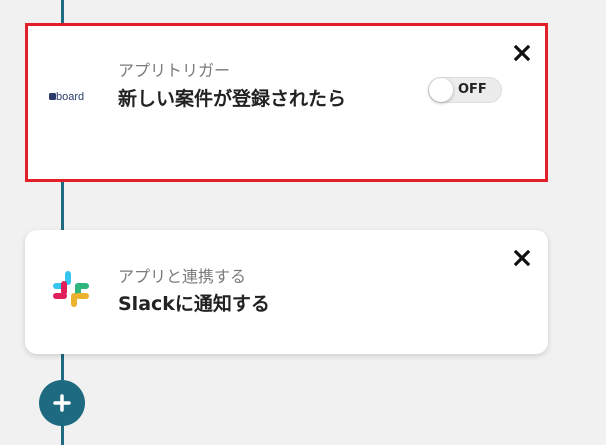 This screenshot has width=606, height=445. What do you see at coordinates (232, 99) in the screenshot?
I see `trigger-title: 新しい案件が登録されたら` at bounding box center [232, 99].